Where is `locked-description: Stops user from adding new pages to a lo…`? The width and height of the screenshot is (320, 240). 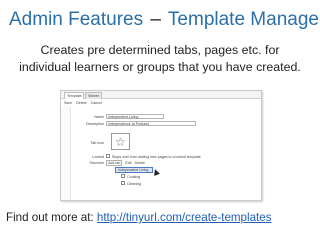
locked-description: Stops user from adding new pages to a lo… is located at coordinates (156, 157).